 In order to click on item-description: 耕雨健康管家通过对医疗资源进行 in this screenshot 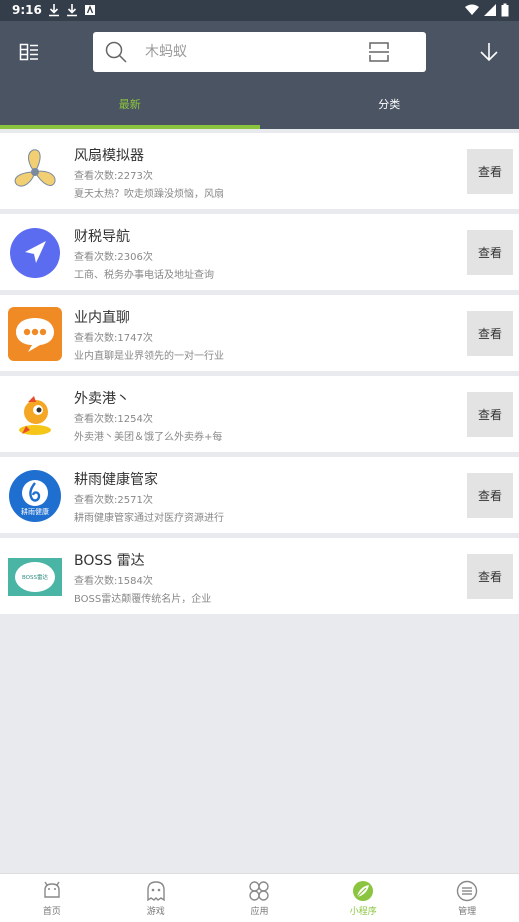, I will do `click(149, 518)`.